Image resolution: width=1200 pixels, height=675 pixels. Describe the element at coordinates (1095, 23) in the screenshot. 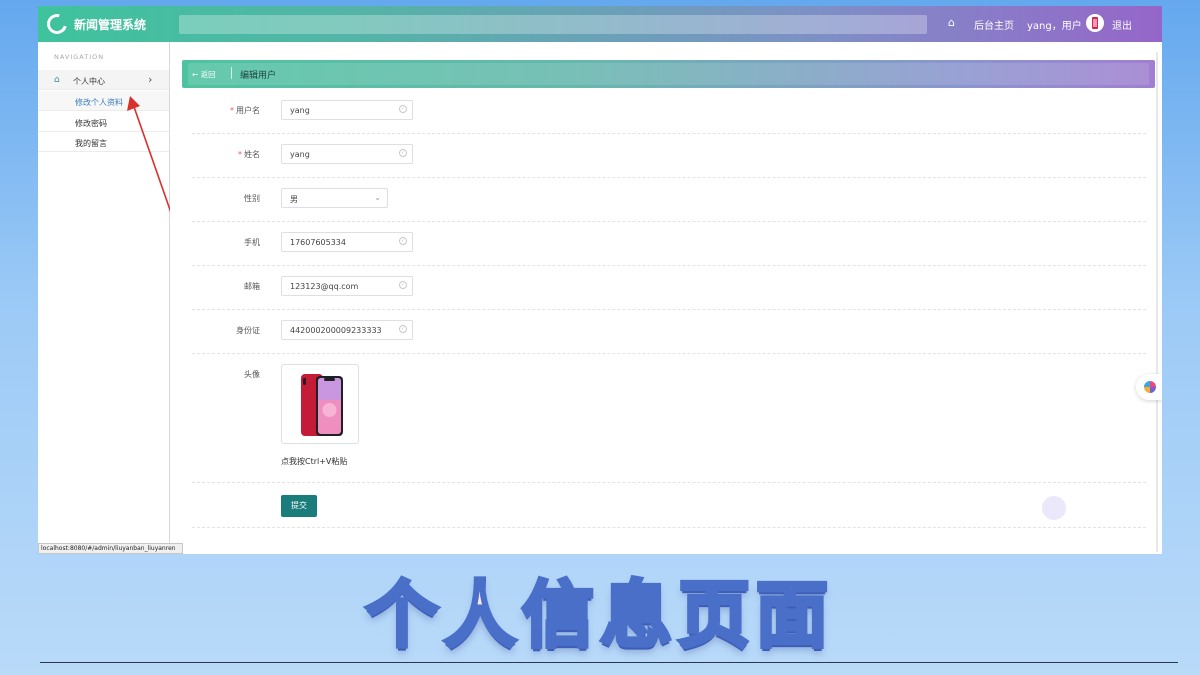

I see `user-avatar` at that location.